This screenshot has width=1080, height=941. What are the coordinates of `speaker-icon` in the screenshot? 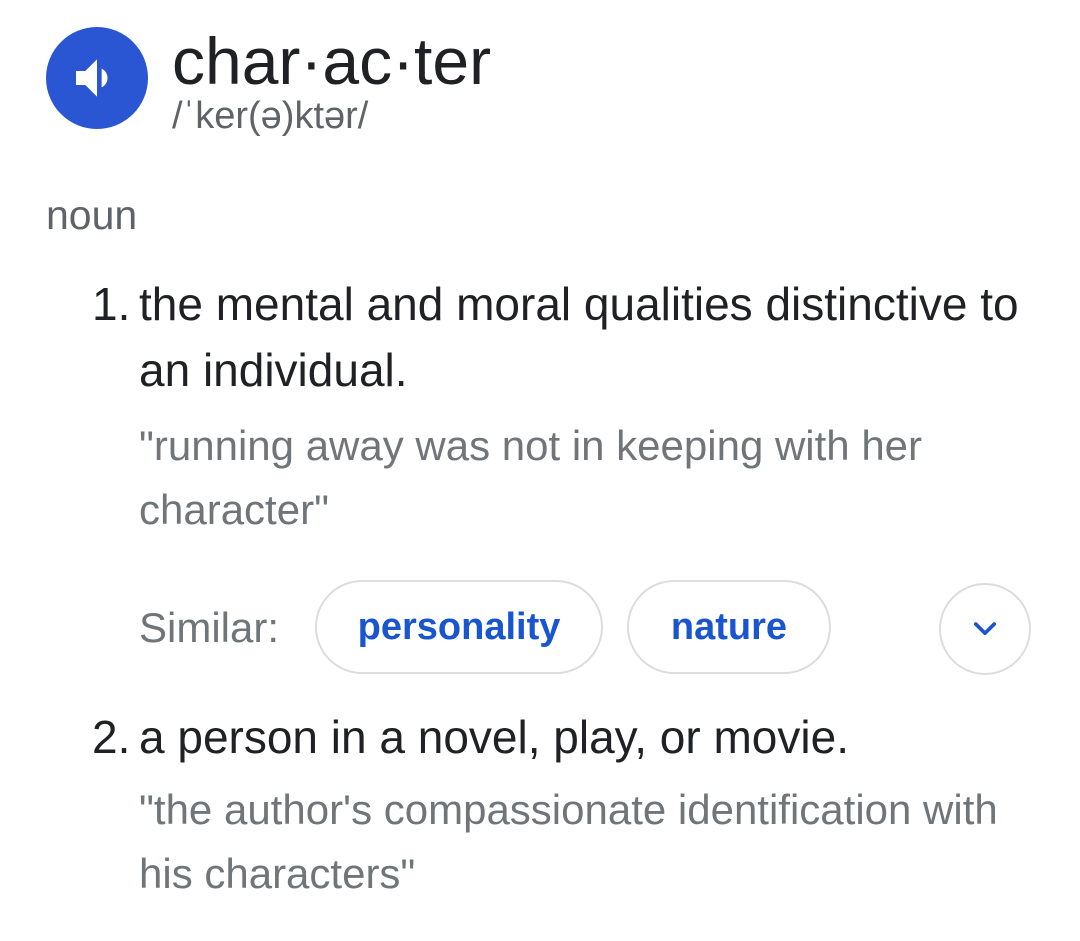 It's located at (92, 78).